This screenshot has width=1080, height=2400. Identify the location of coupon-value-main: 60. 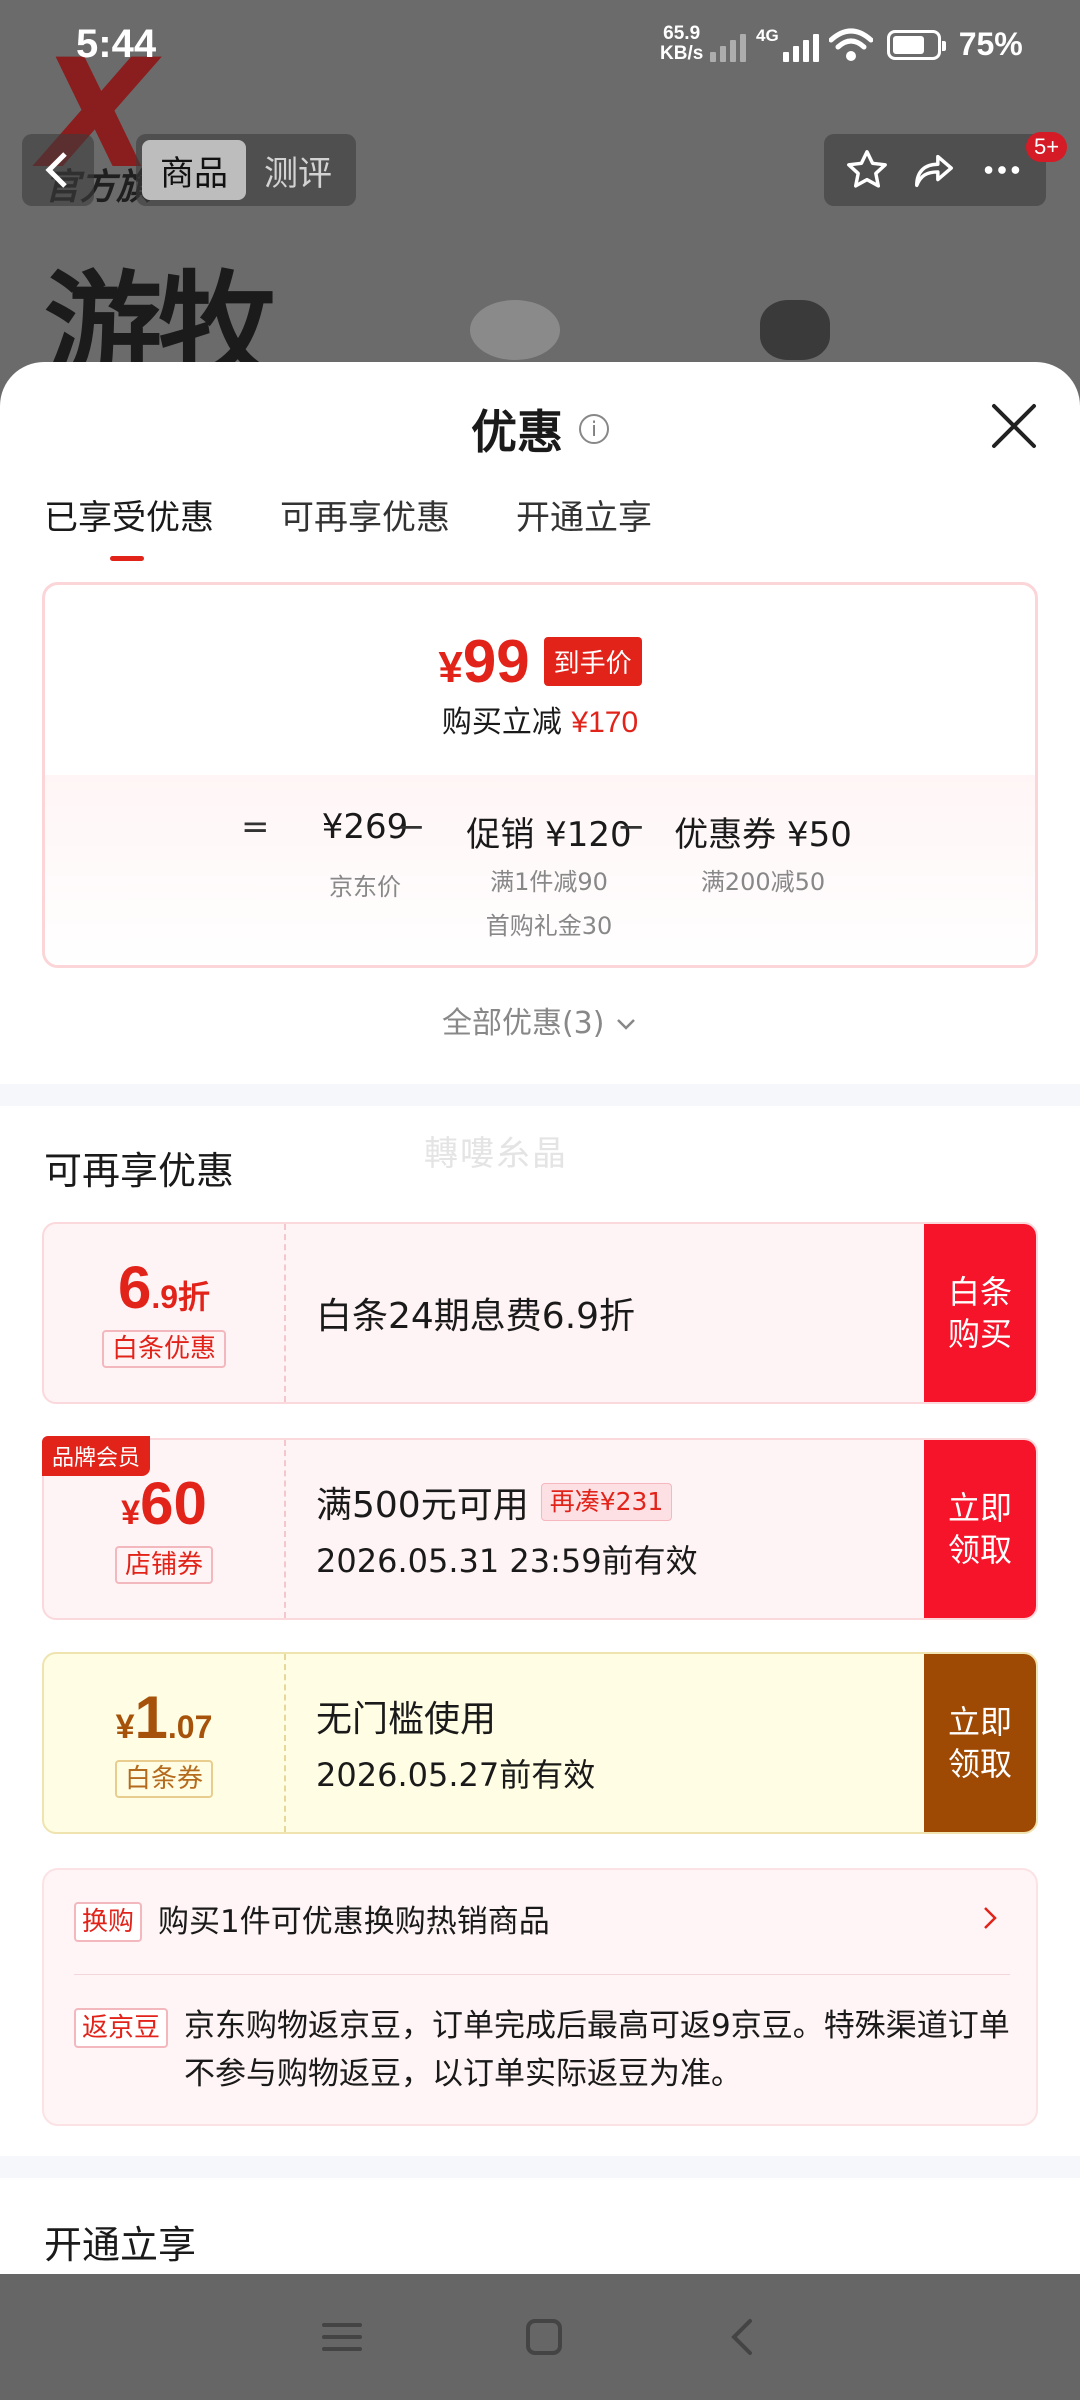
(173, 1503).